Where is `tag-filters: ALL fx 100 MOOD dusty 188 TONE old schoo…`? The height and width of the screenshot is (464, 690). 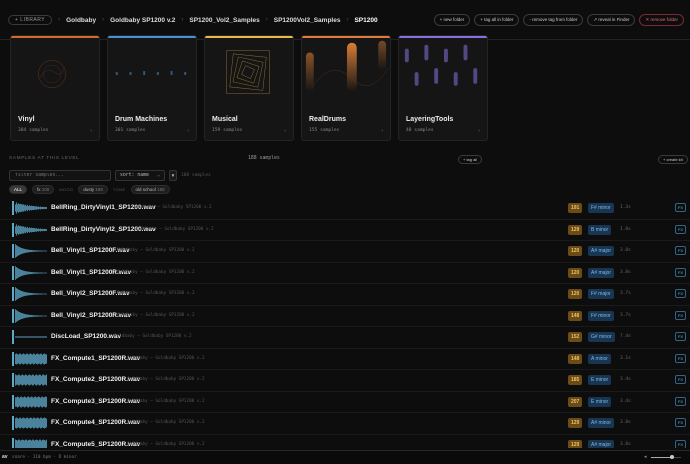 tag-filters: ALL fx 100 MOOD dusty 188 TONE old schoo… is located at coordinates (89, 189).